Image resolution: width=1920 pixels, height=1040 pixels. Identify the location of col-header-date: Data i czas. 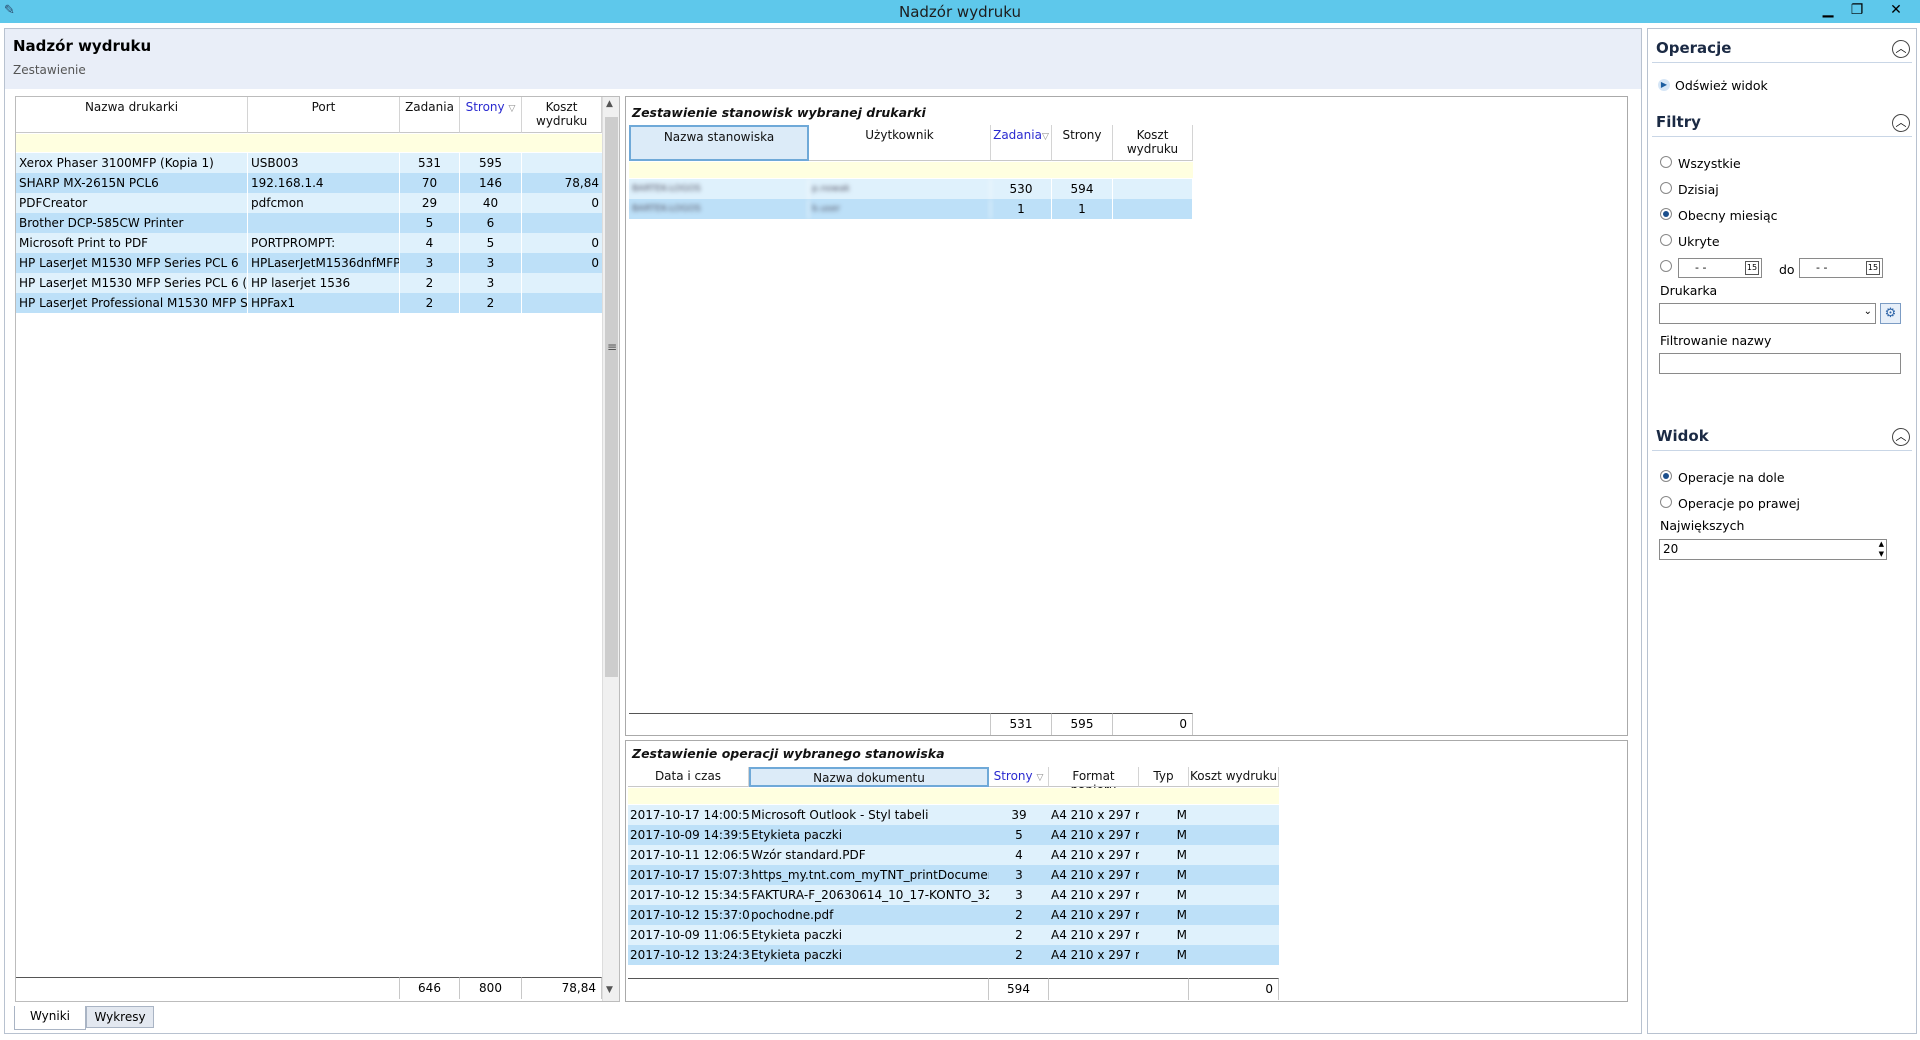
(688, 777).